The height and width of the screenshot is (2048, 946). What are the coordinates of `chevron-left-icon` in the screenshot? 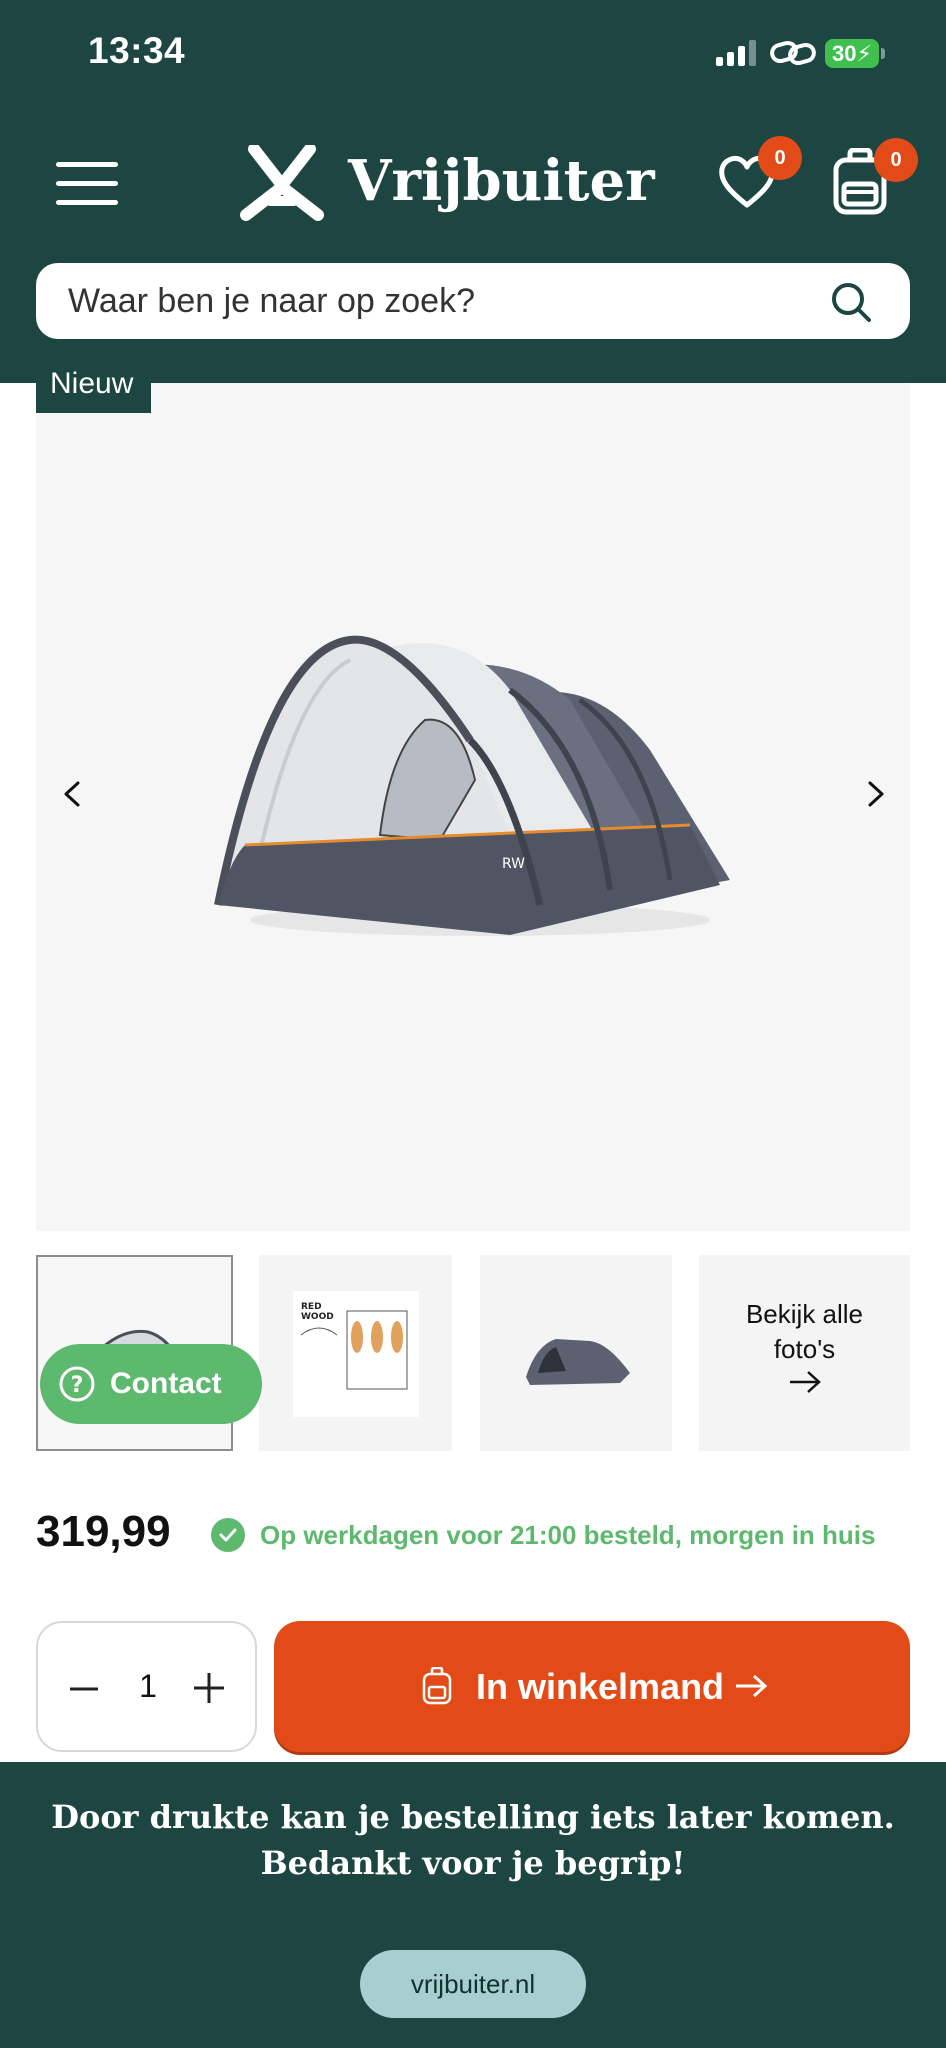 It's located at (72, 794).